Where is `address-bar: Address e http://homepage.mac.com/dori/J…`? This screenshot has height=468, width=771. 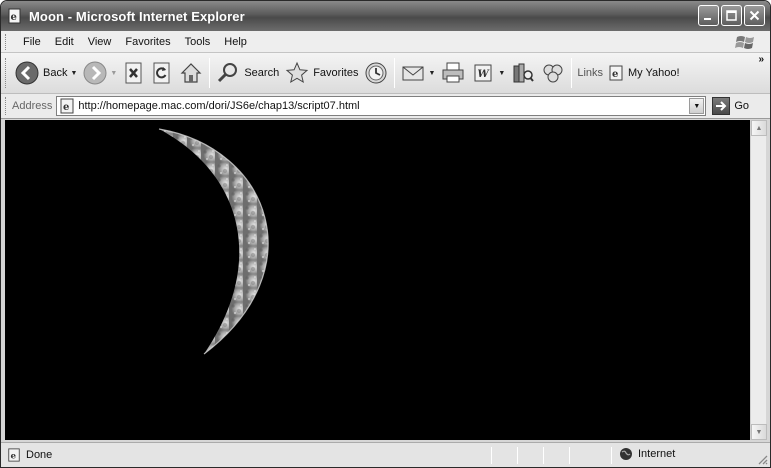 address-bar: Address e http://homepage.mac.com/dori/J… is located at coordinates (385, 106).